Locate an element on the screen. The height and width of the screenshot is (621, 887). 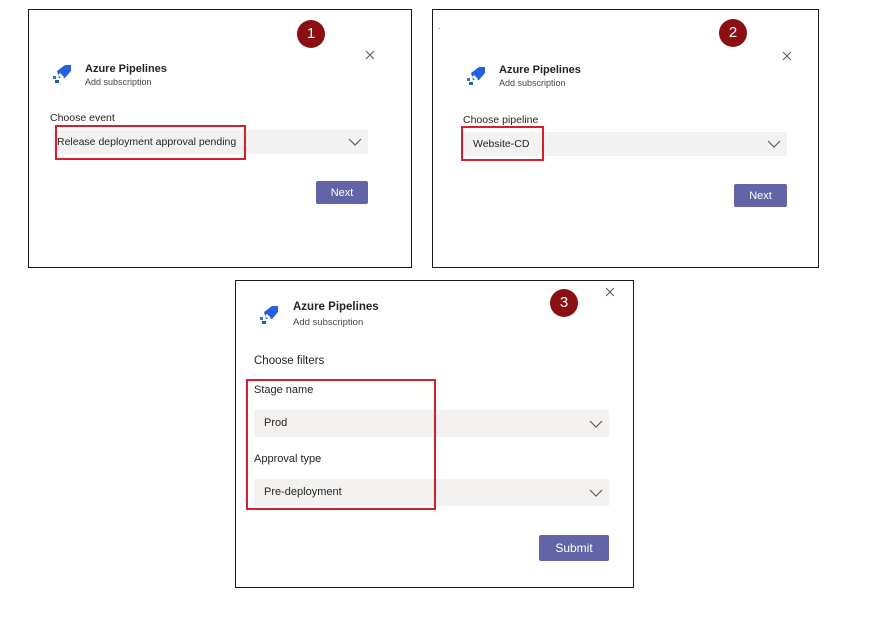
approval-type-label: Approval type is located at coordinates (288, 459).